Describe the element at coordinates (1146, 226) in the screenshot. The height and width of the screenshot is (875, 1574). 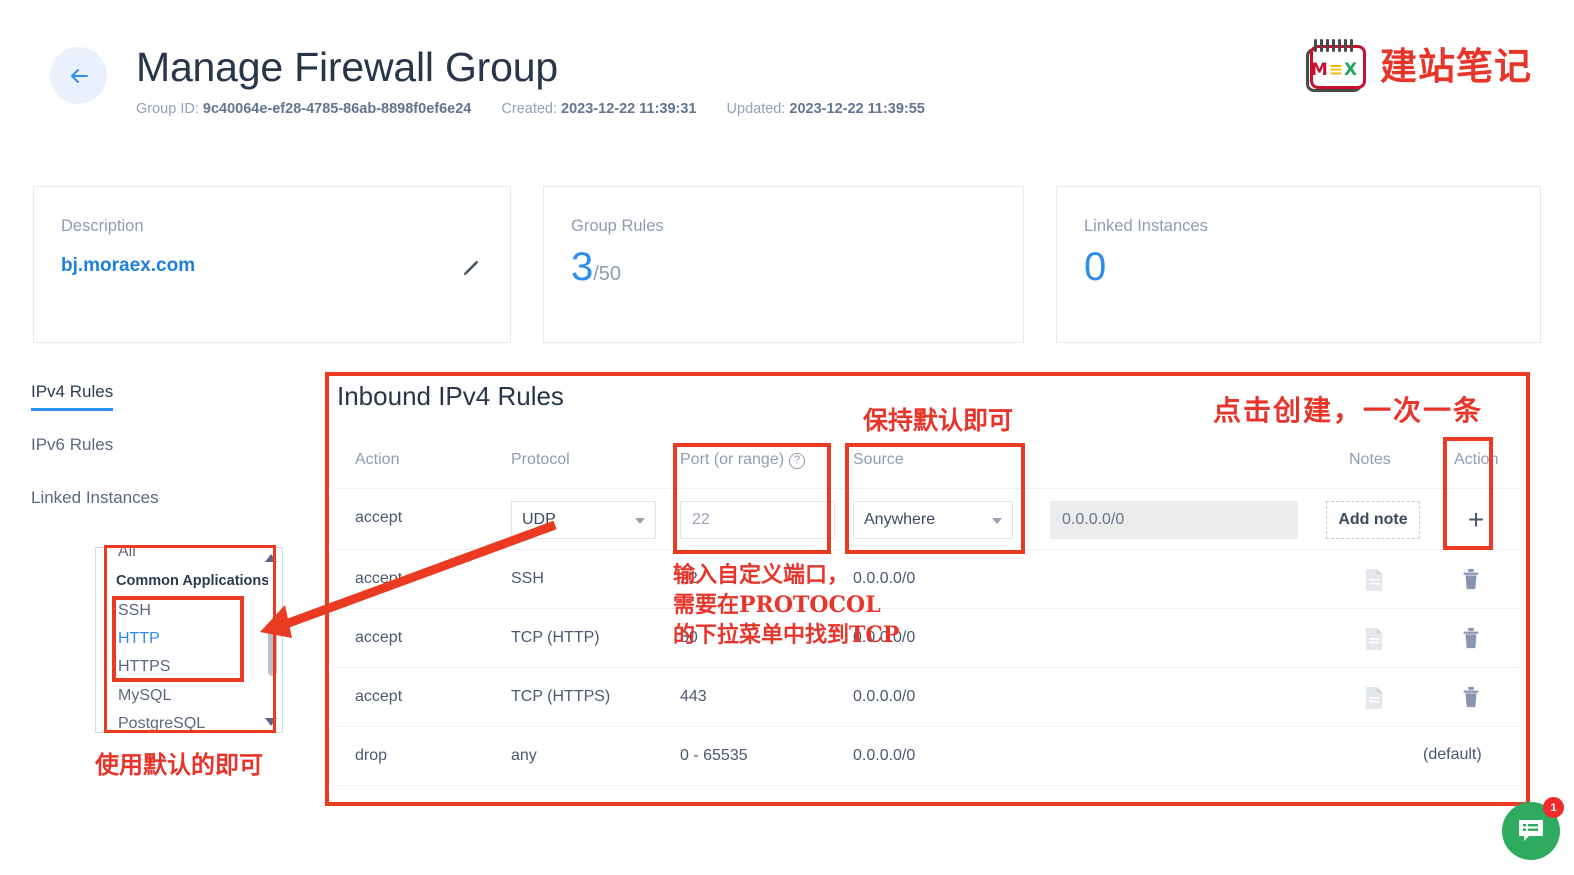
I see `linked-instances-label: Linked Instances` at that location.